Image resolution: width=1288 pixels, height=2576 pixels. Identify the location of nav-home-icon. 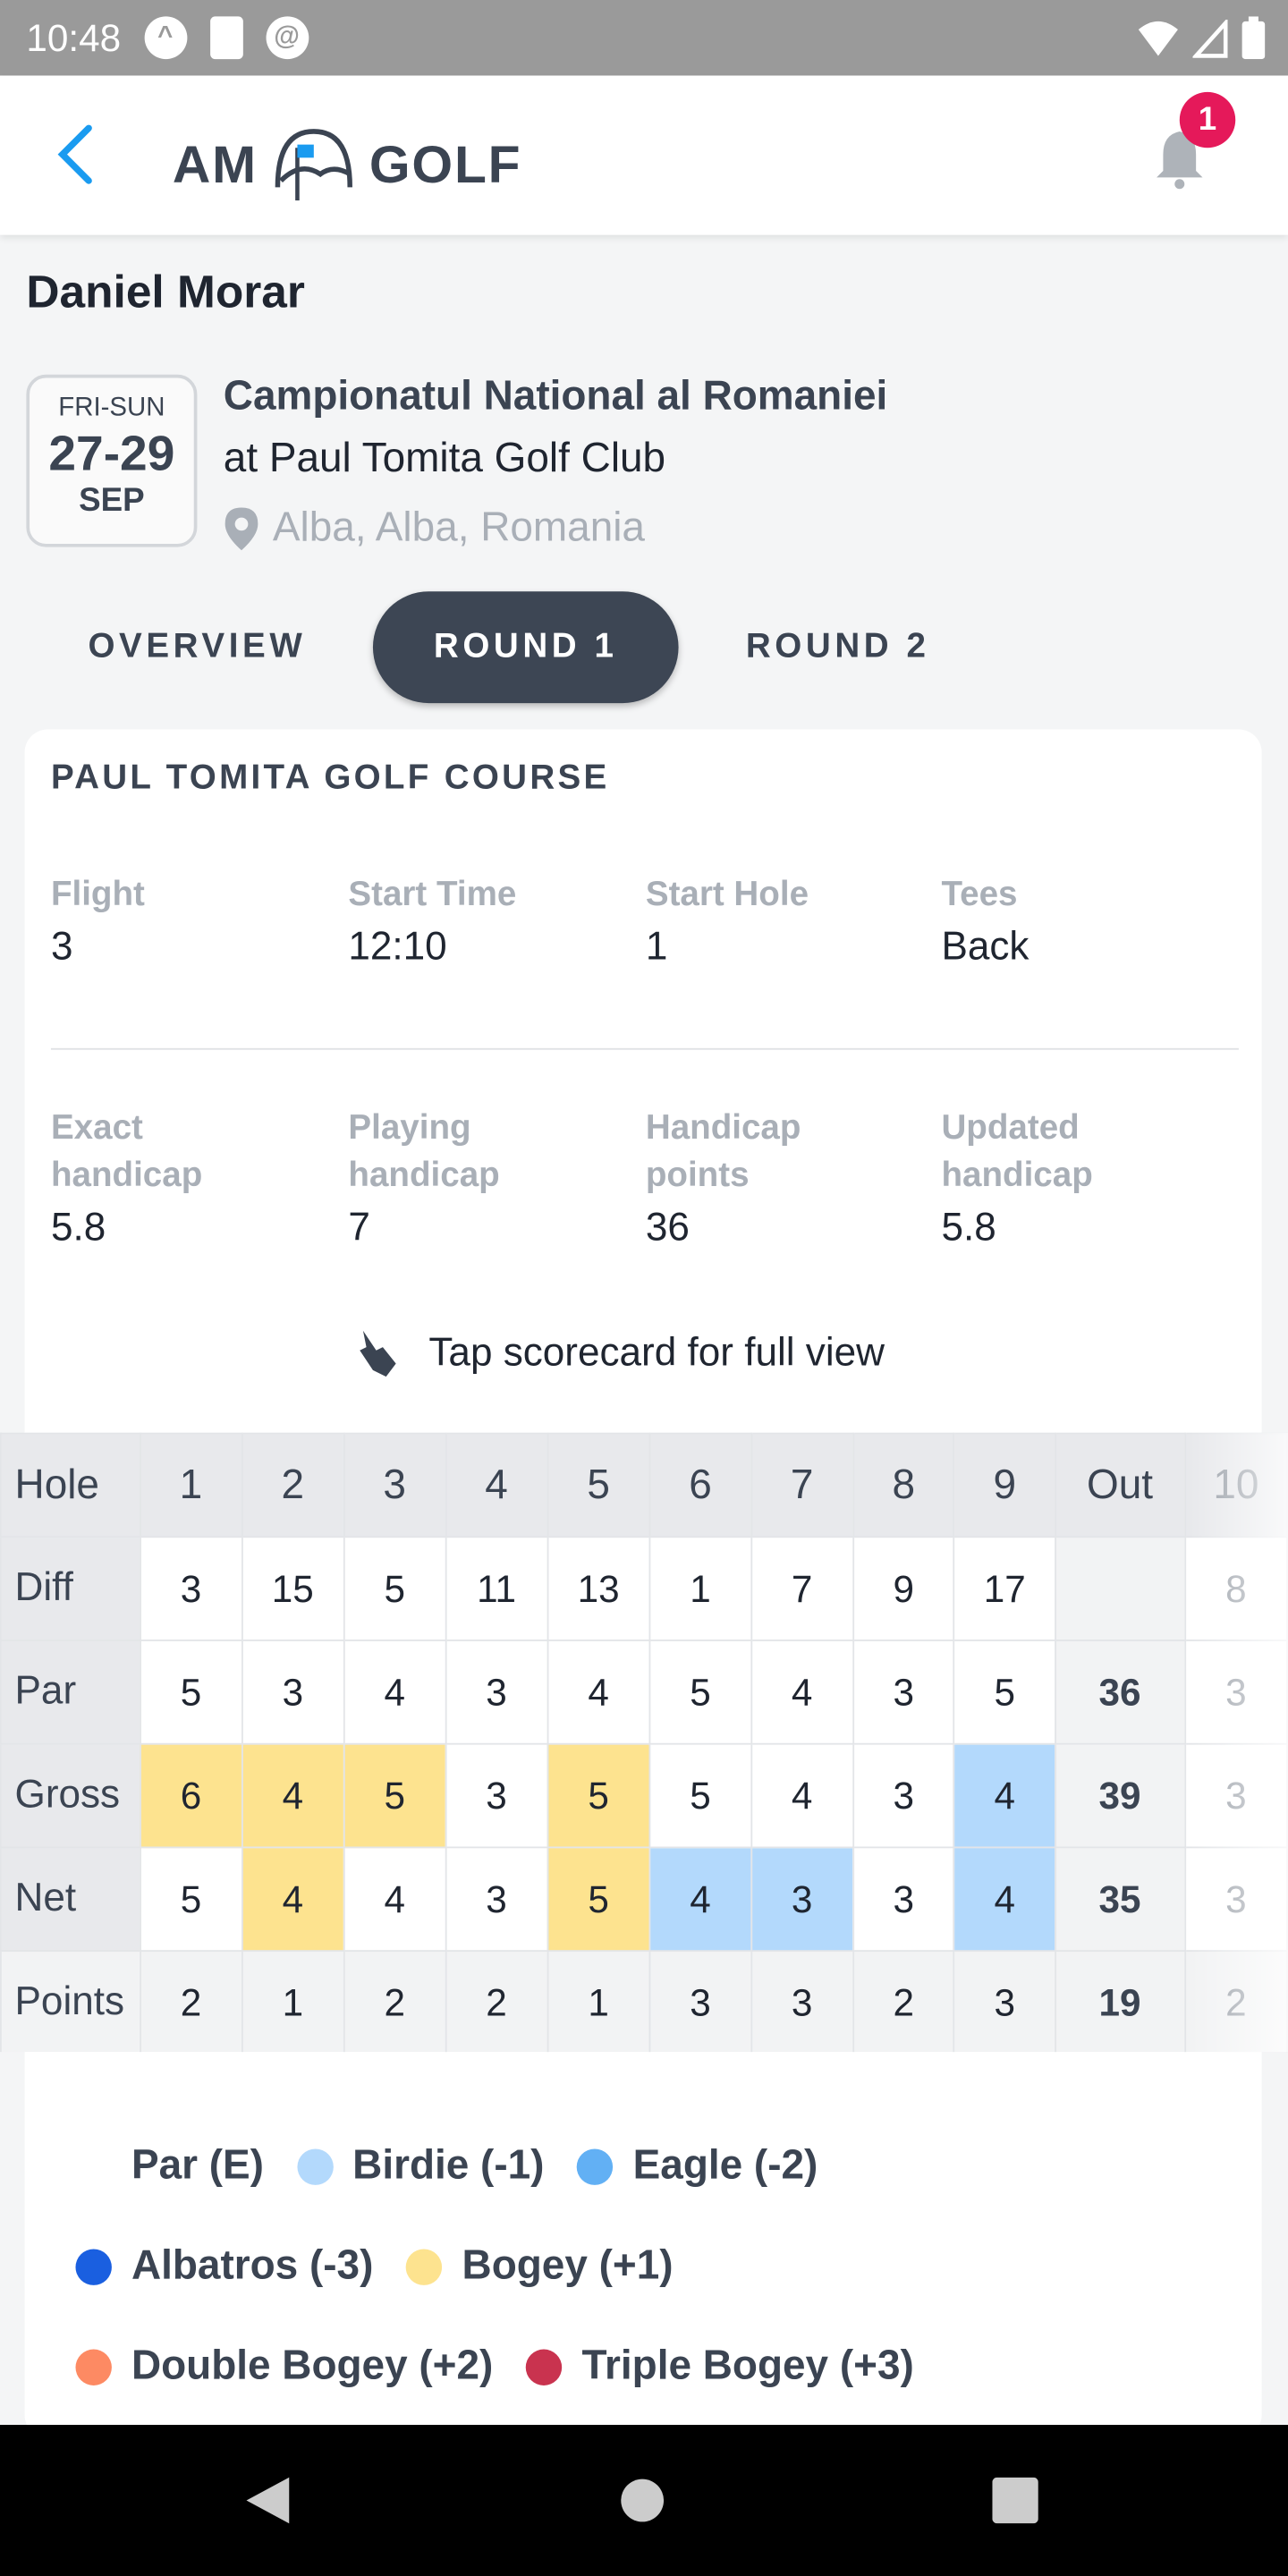
(642, 2500).